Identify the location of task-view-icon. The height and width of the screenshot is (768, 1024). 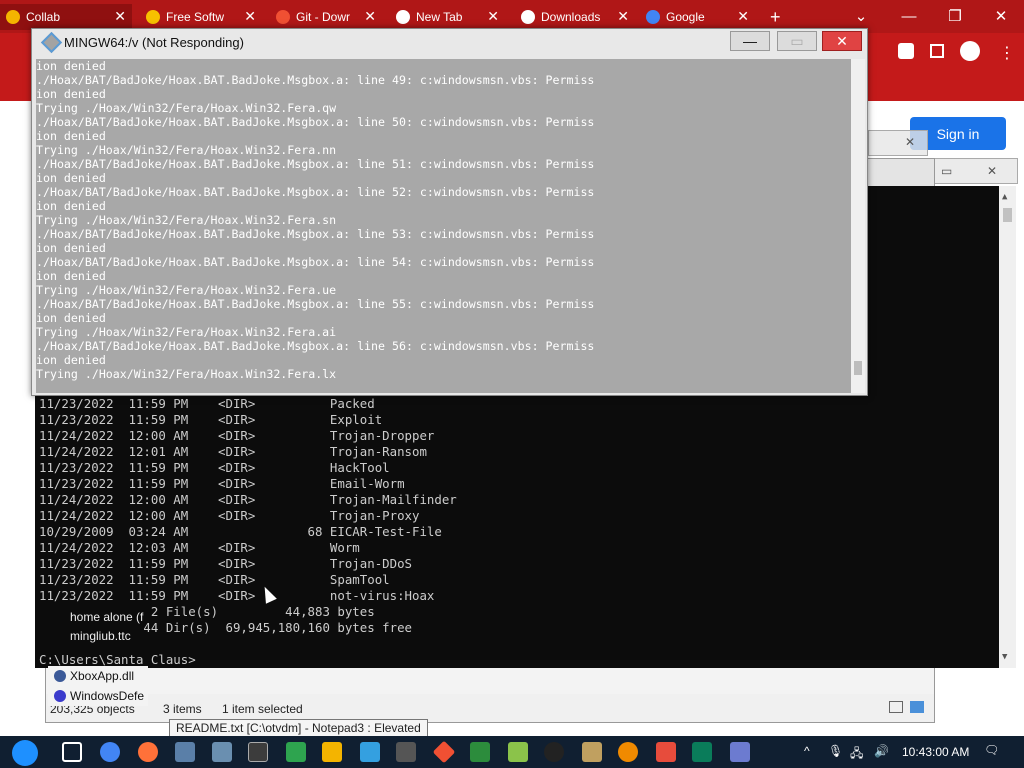
(72, 752).